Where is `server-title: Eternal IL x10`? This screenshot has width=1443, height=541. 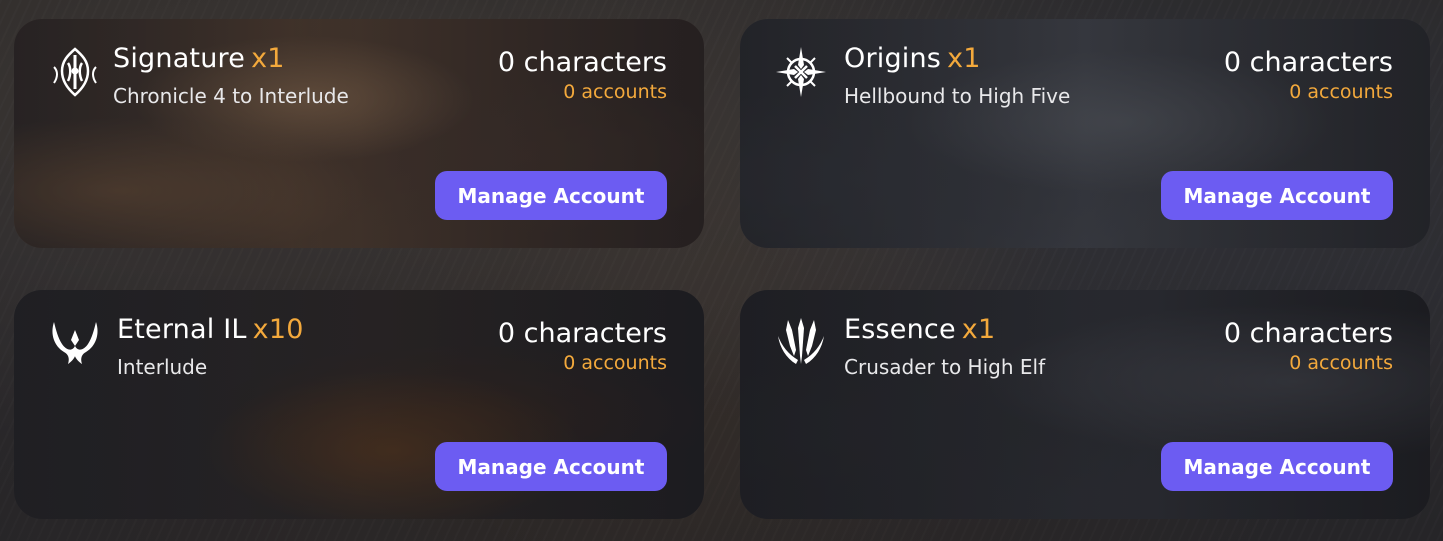
server-title: Eternal IL x10 is located at coordinates (210, 329).